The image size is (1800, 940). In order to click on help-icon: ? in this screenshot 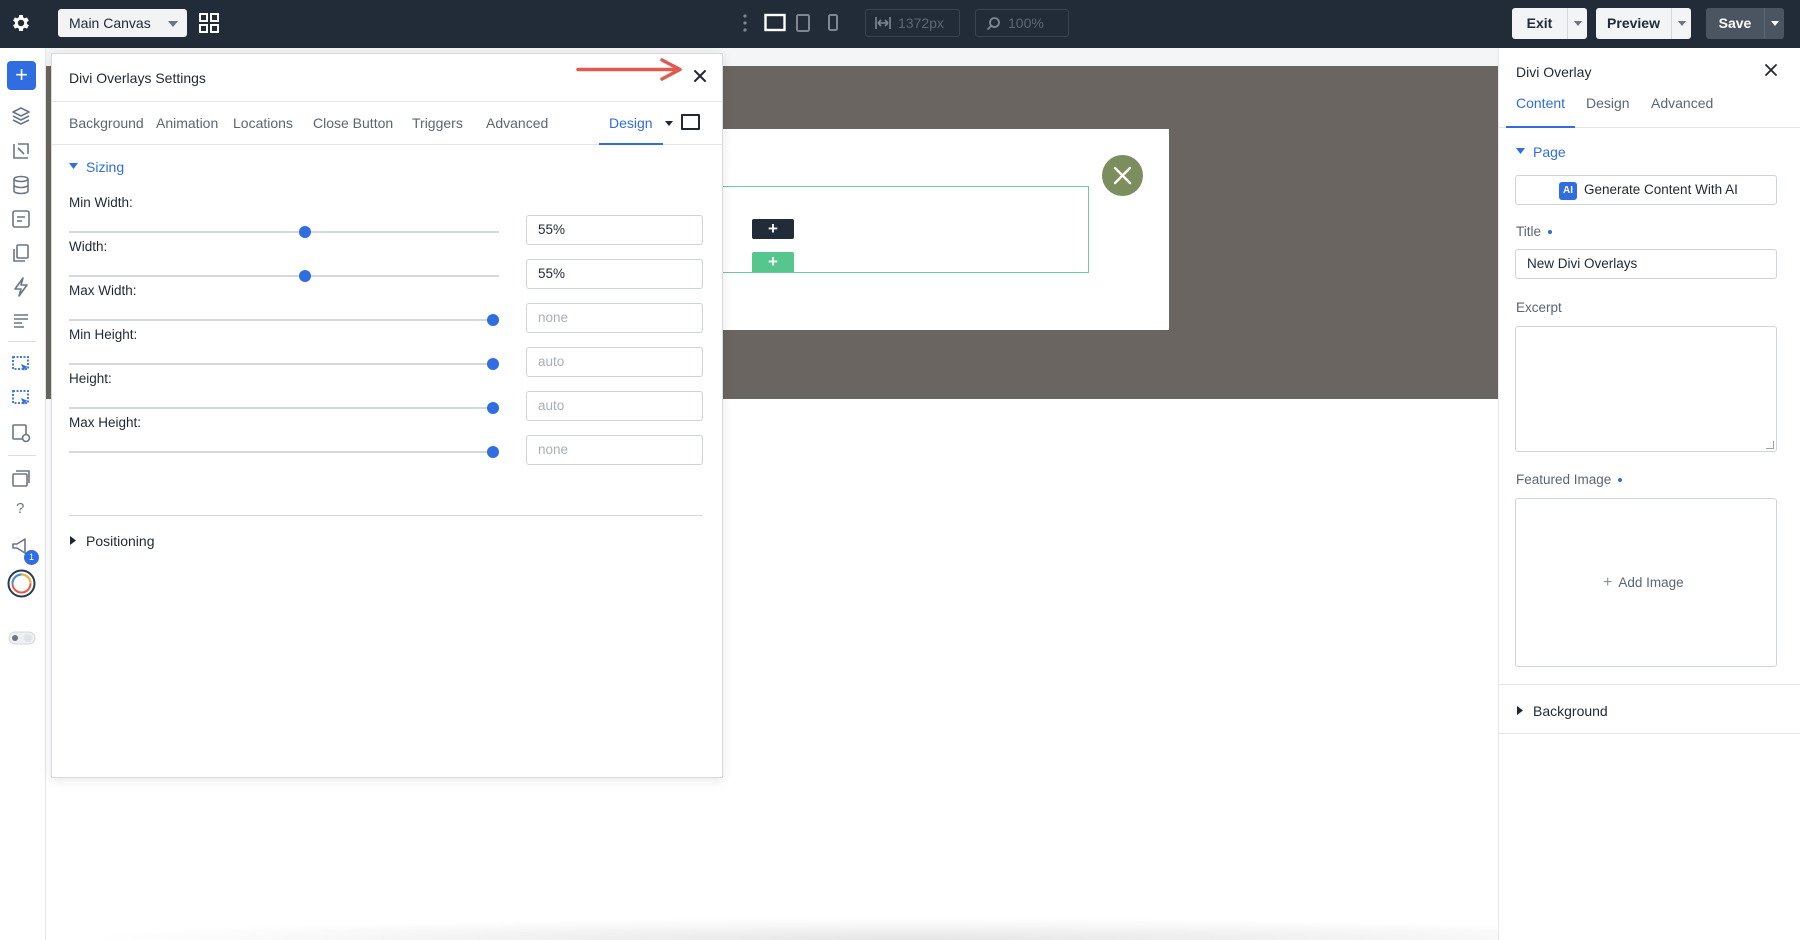, I will do `click(20, 508)`.